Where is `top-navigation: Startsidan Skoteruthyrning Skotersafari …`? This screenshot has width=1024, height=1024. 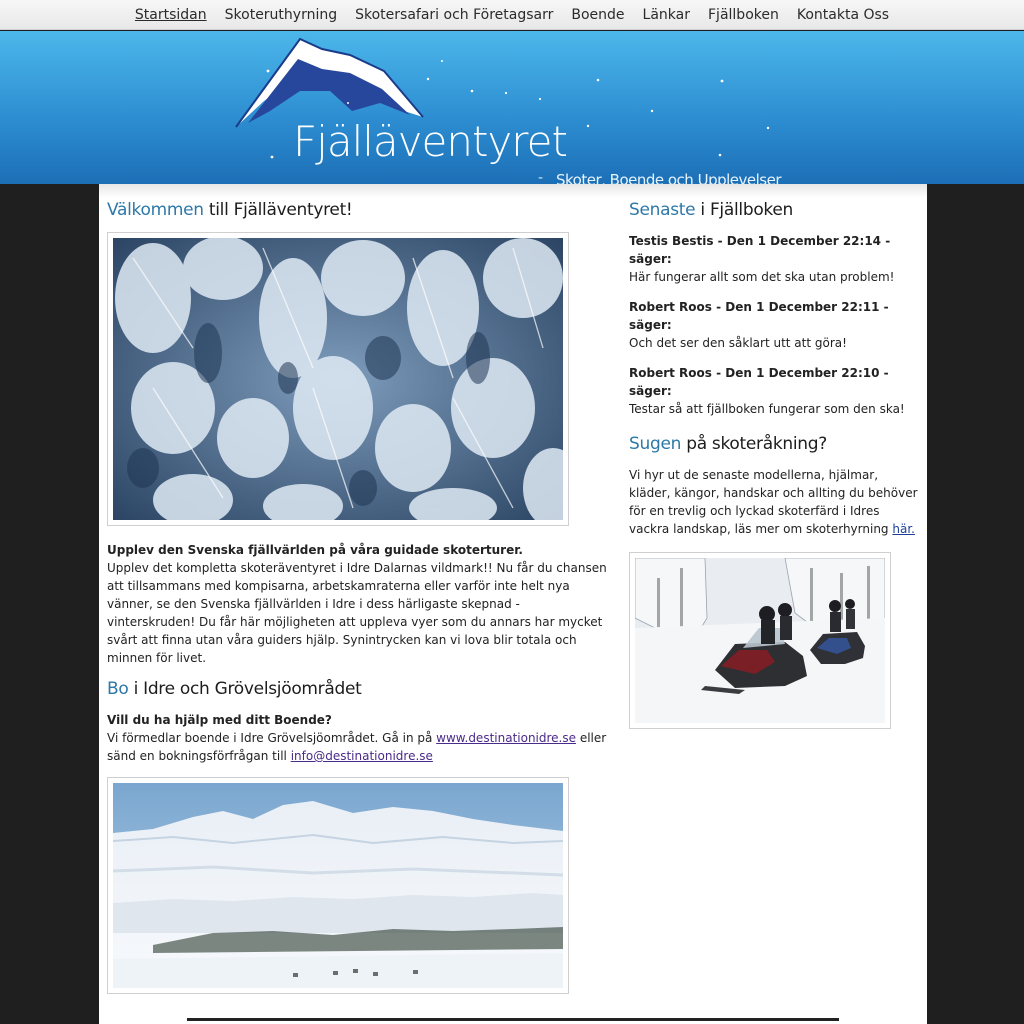
top-navigation: Startsidan Skoteruthyrning Skotersafari … is located at coordinates (512, 15).